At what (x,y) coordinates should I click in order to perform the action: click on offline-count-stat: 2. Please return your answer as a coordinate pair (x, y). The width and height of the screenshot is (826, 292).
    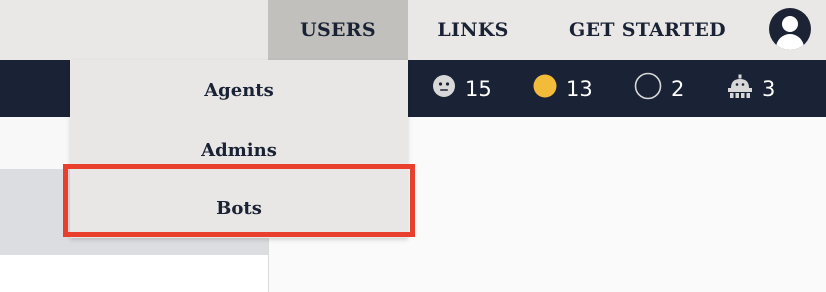
    Looking at the image, I should click on (659, 88).